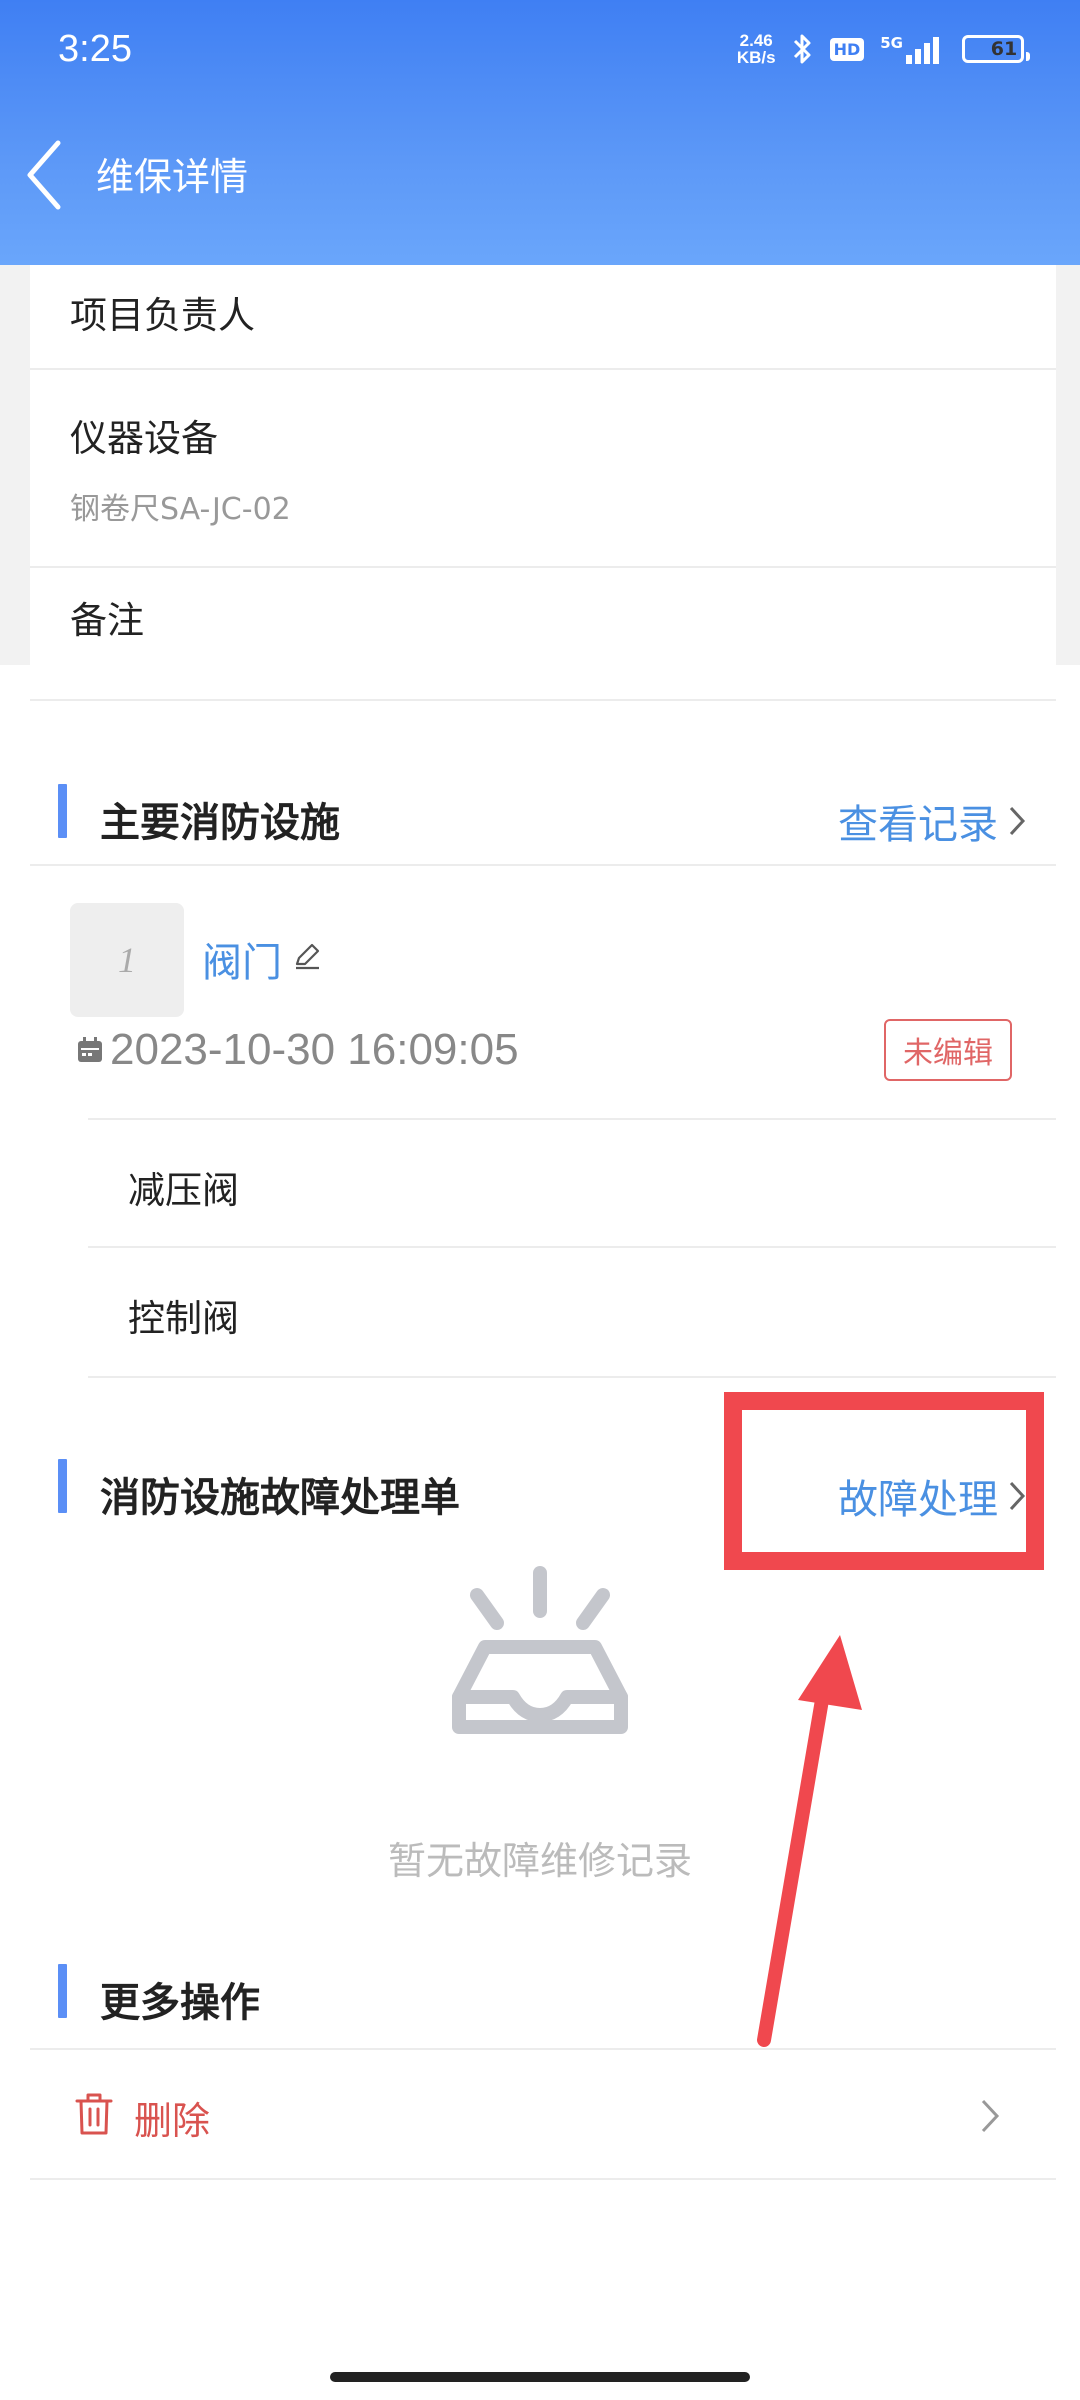 Image resolution: width=1080 pixels, height=2400 pixels. I want to click on more-actions-title: 更多操作, so click(180, 2003).